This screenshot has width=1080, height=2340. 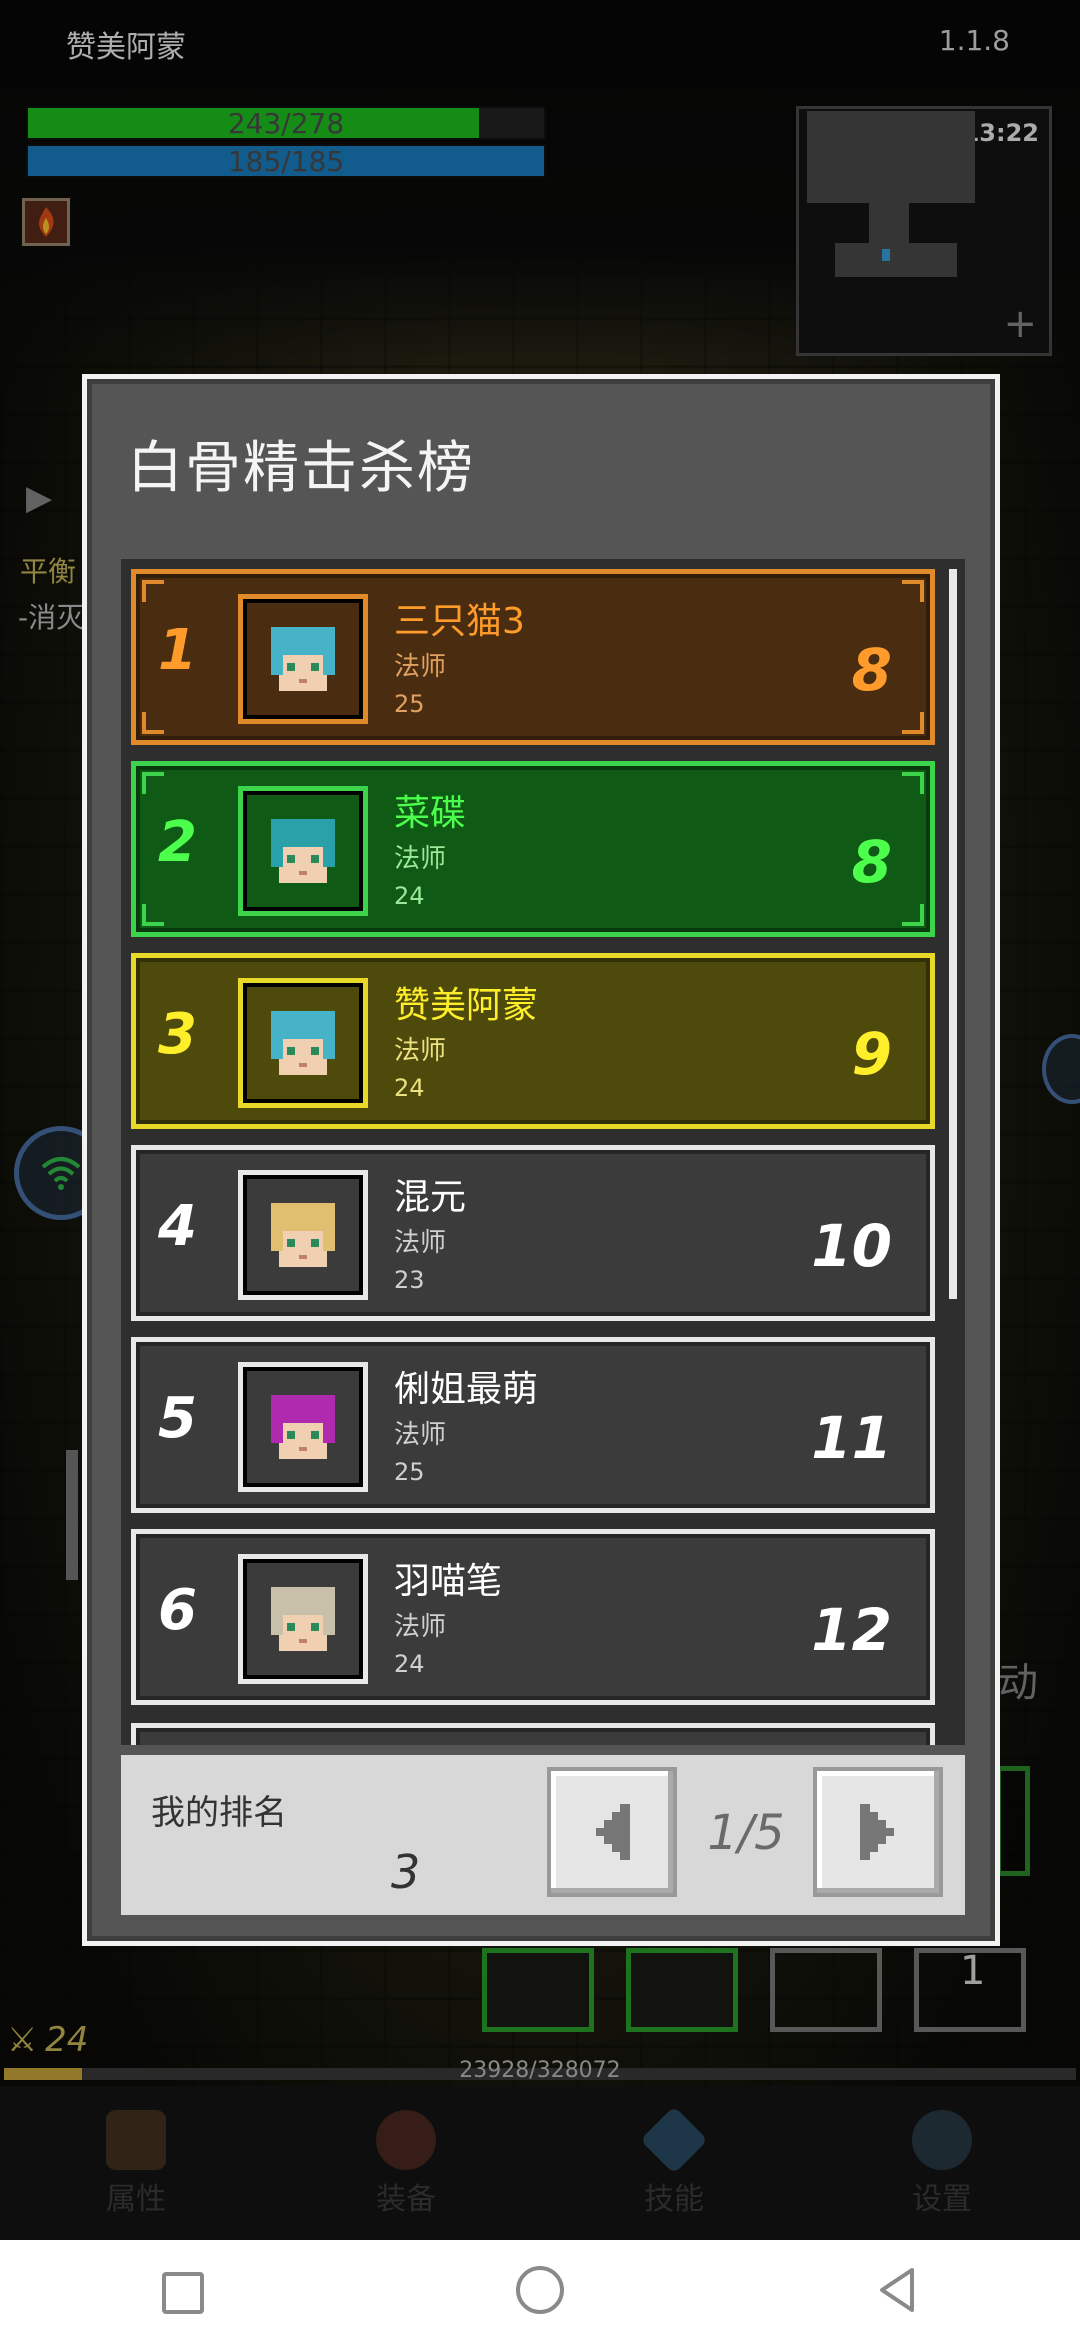 I want to click on kill-count: 10, so click(x=851, y=1246).